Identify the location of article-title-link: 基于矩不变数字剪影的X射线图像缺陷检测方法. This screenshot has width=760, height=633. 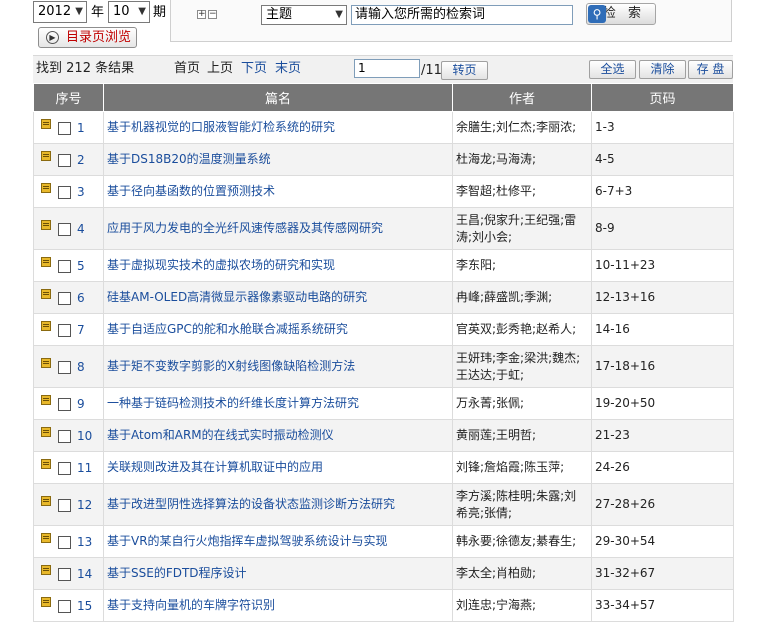
(278, 366).